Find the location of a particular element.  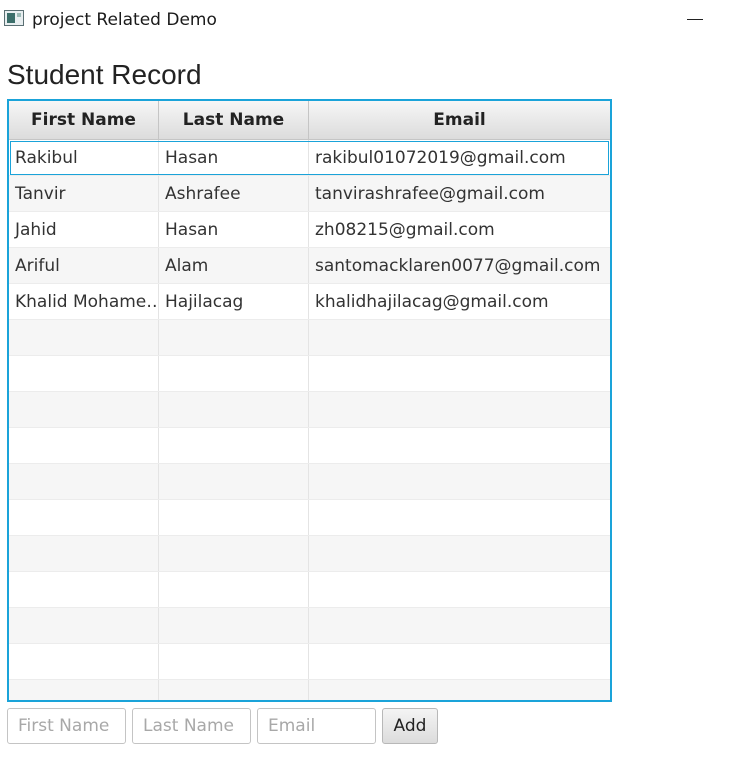

cell-first-name: Tanvir is located at coordinates (84, 193).